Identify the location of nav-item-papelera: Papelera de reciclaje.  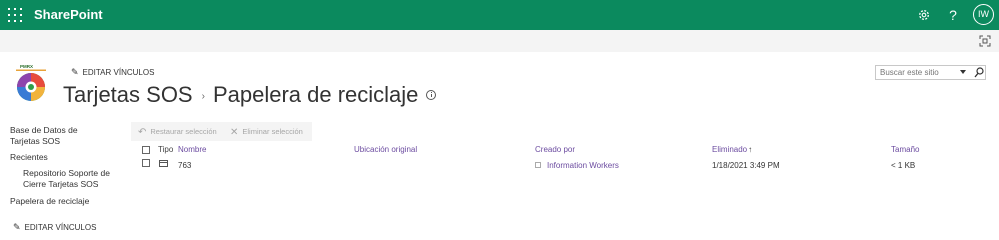
(49, 201).